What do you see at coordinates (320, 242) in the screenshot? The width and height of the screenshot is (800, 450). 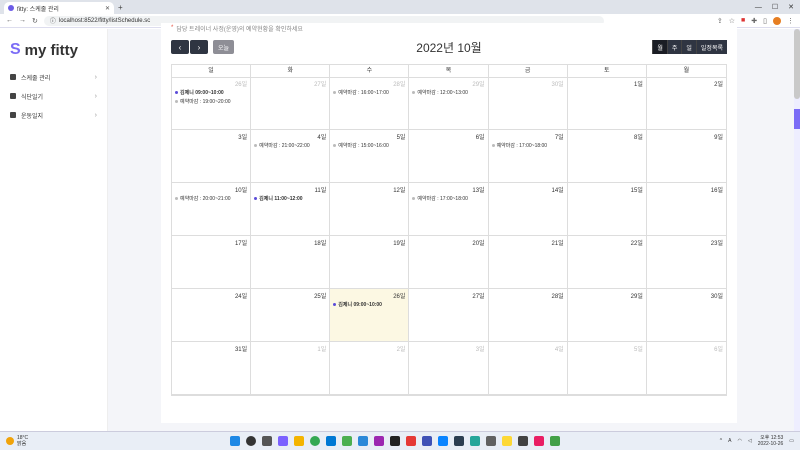 I see `day-number: 18일` at bounding box center [320, 242].